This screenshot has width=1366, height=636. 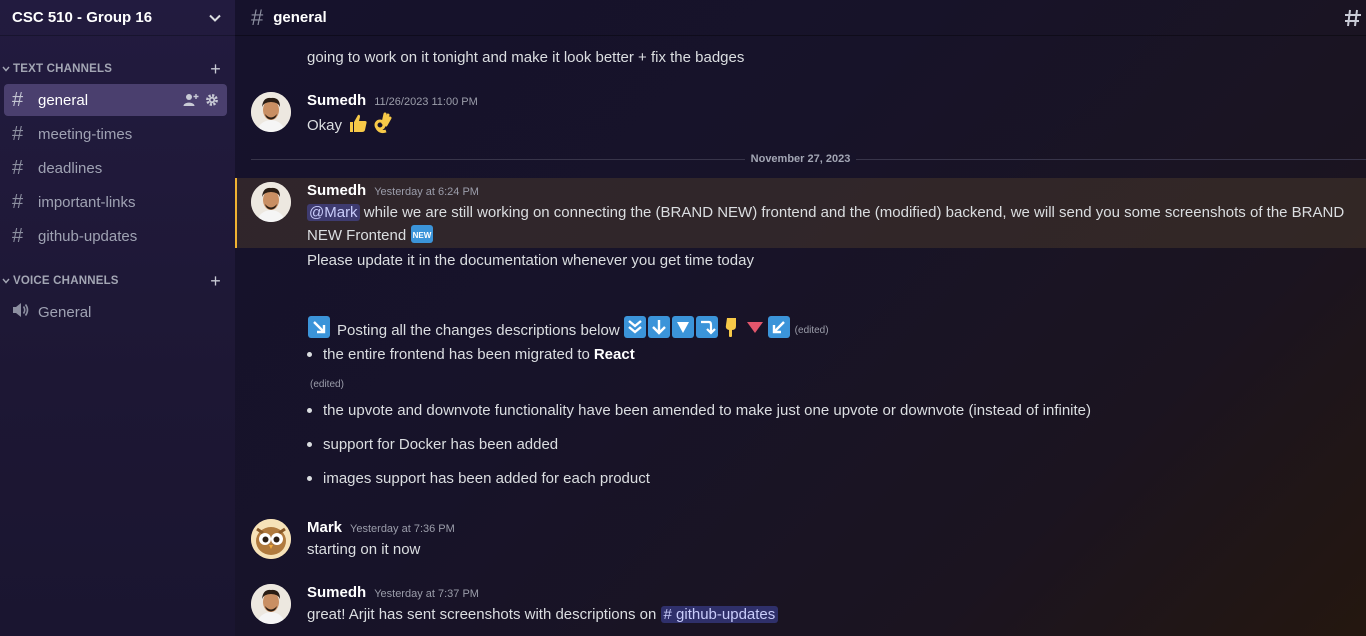 I want to click on message-author: Sumedh 11/26/2023 11:00 PM, so click(x=392, y=100).